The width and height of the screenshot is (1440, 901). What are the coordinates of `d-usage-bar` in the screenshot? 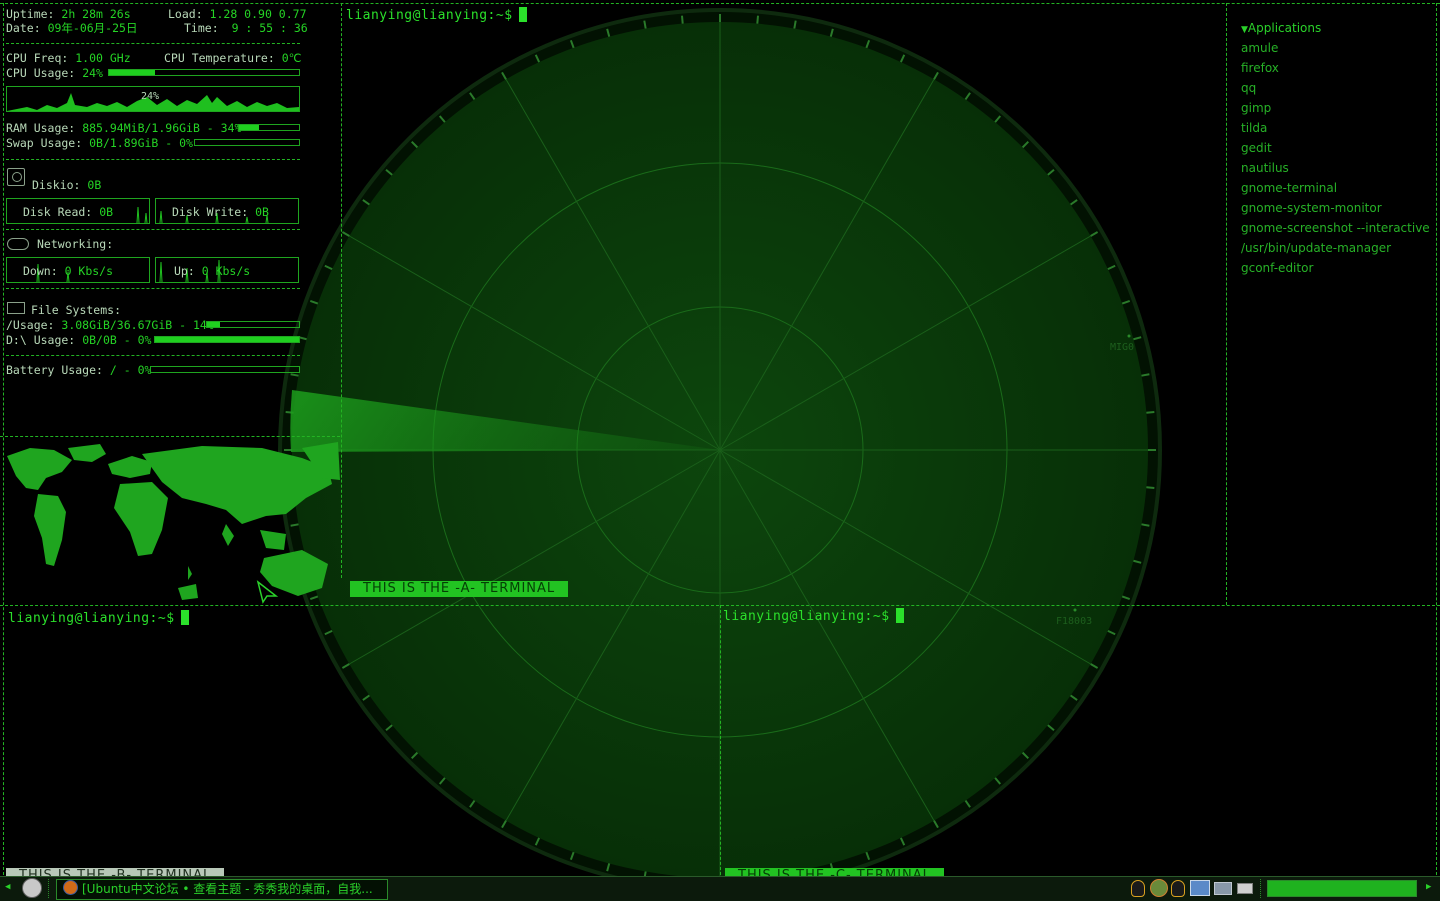 It's located at (227, 339).